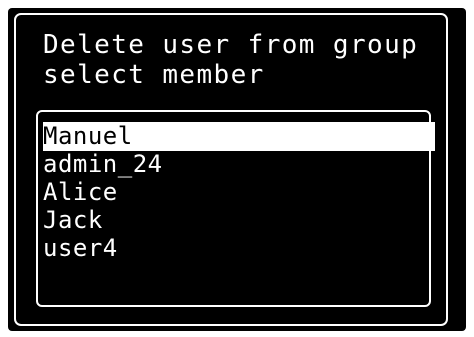  I want to click on dialog-subtitle: select member, so click(154, 75).